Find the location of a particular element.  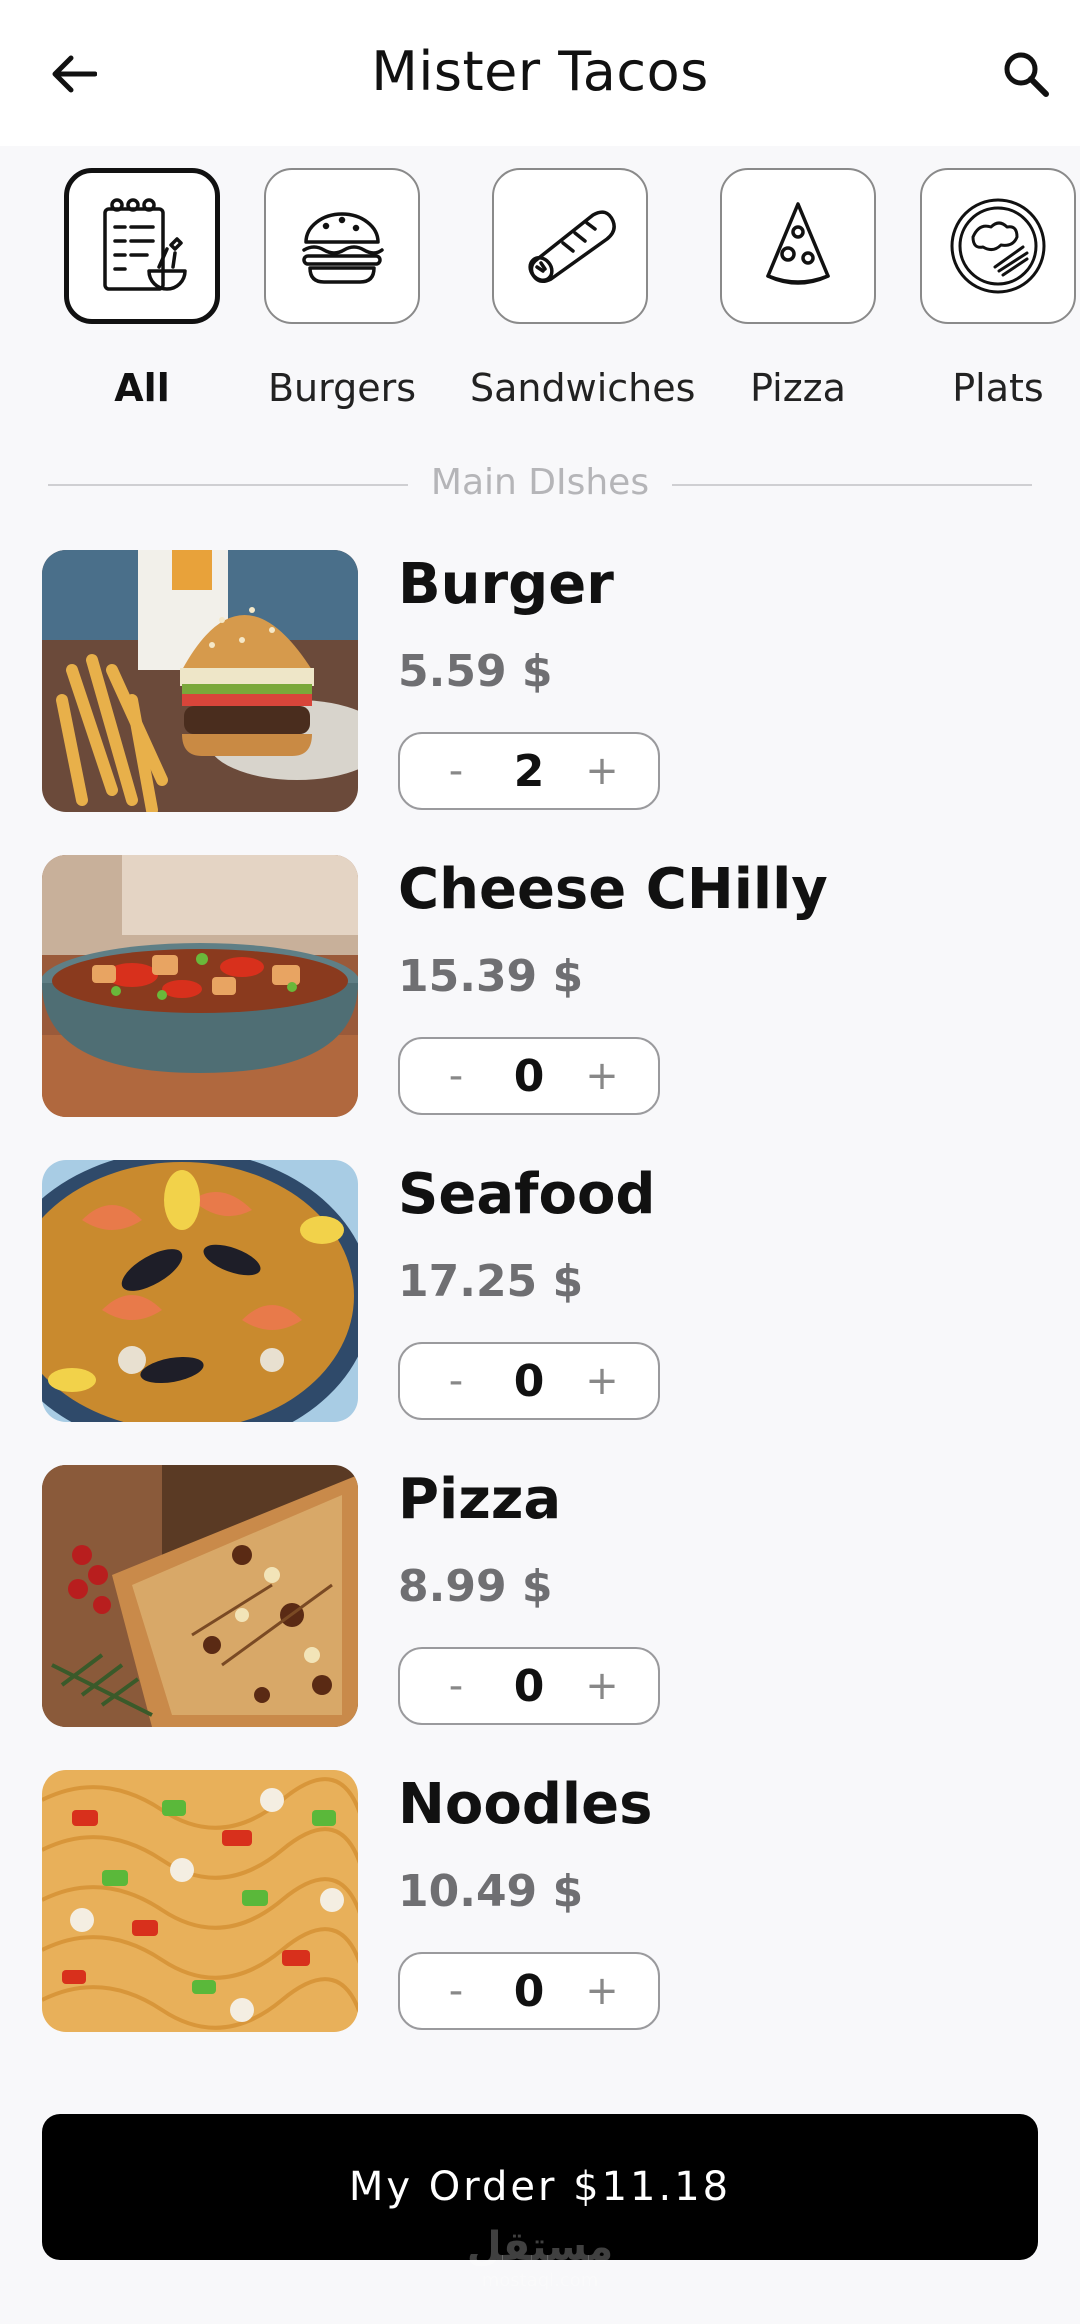

menu-item-seafood: Seafood 17.25 $ - 0 + is located at coordinates (542, 1291).